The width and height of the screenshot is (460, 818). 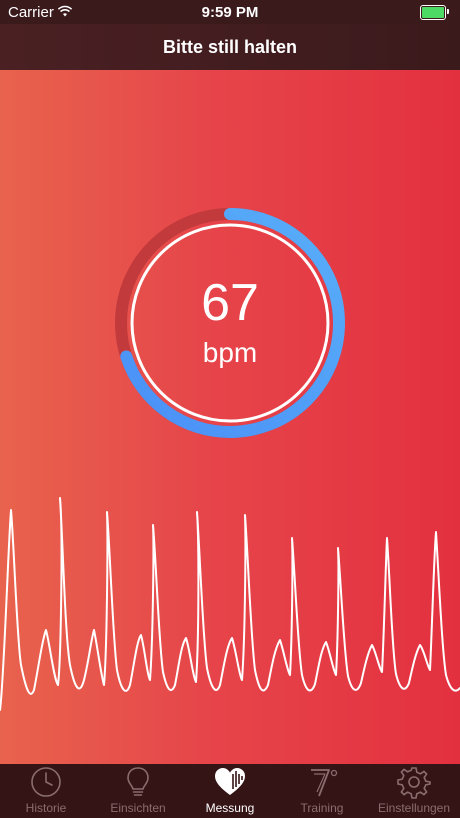 I want to click on gear-icon, so click(x=414, y=783).